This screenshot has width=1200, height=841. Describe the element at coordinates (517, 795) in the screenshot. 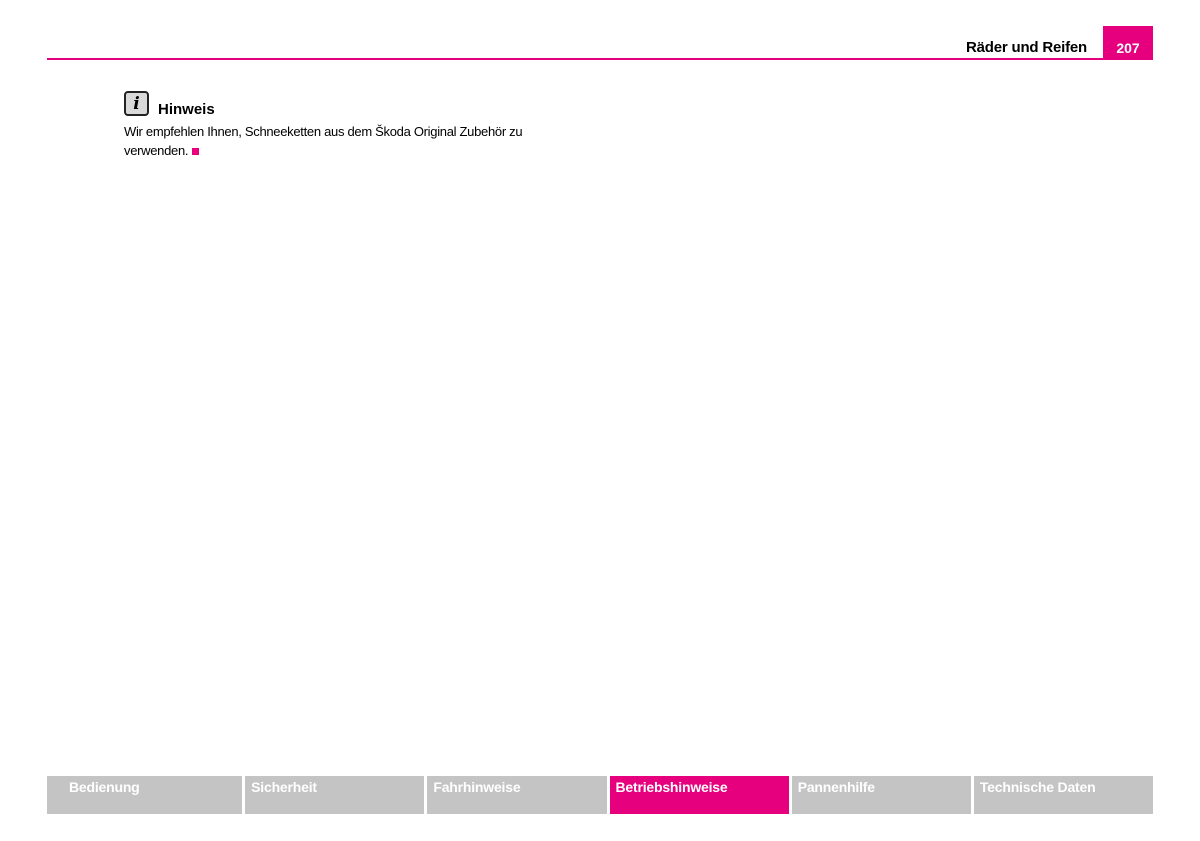

I see `tab-fahrhinweise: Fahrhinweise` at that location.